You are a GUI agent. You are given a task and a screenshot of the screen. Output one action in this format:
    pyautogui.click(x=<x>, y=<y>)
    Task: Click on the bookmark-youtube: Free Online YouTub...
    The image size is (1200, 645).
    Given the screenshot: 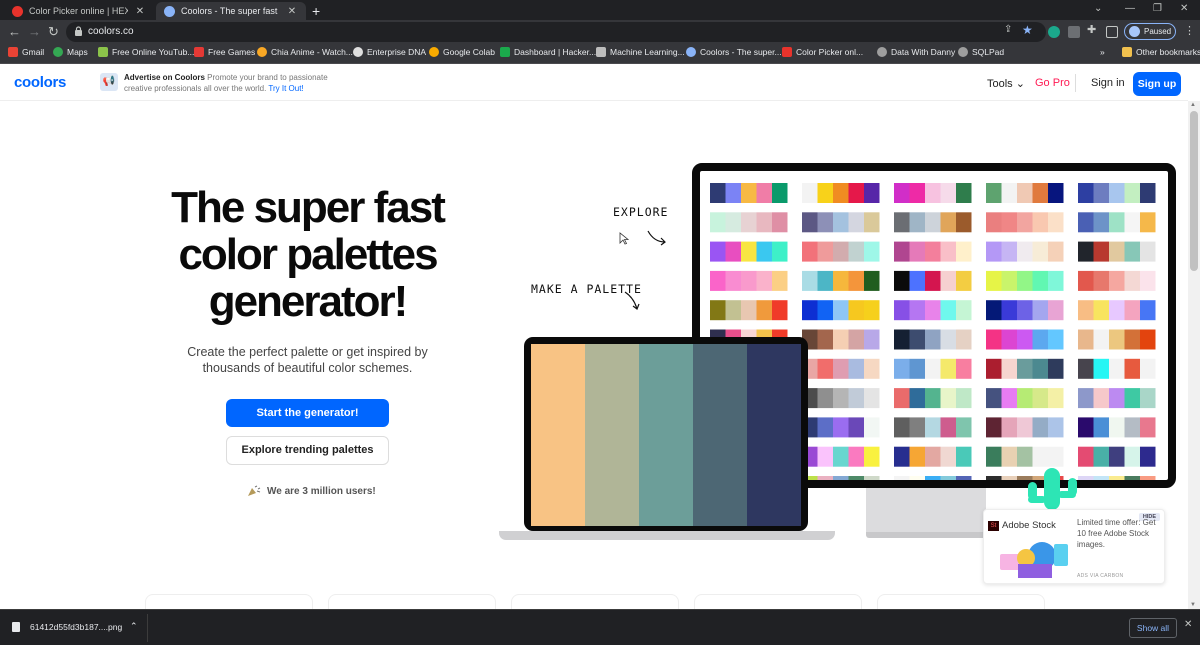 What is the action you would take?
    pyautogui.click(x=146, y=52)
    